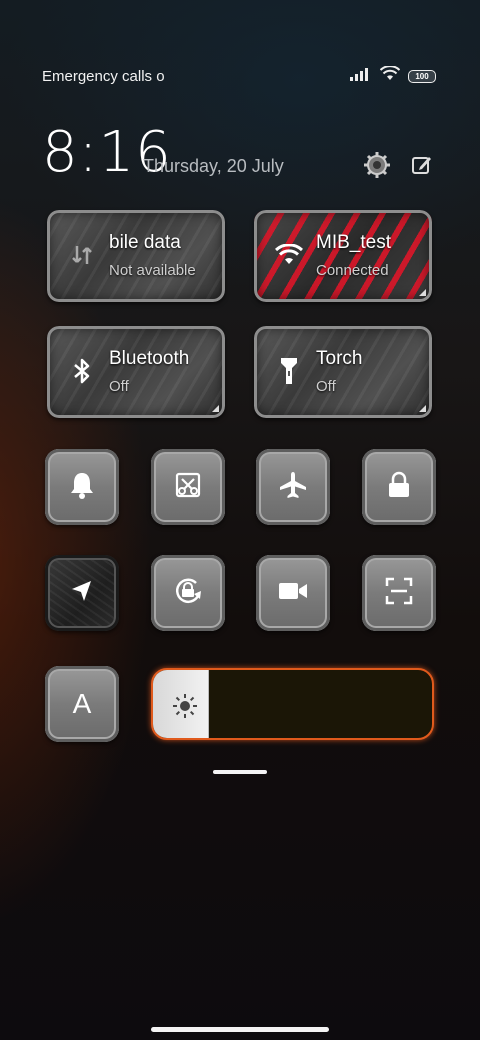 Image resolution: width=480 pixels, height=1040 pixels. I want to click on panel-drag-handle, so click(240, 772).